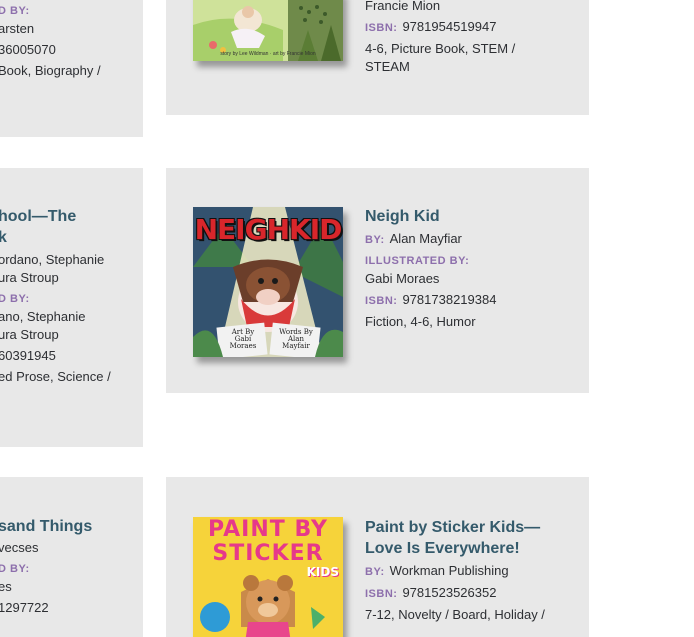  I want to click on isbn-value: 60391945, so click(28, 355).